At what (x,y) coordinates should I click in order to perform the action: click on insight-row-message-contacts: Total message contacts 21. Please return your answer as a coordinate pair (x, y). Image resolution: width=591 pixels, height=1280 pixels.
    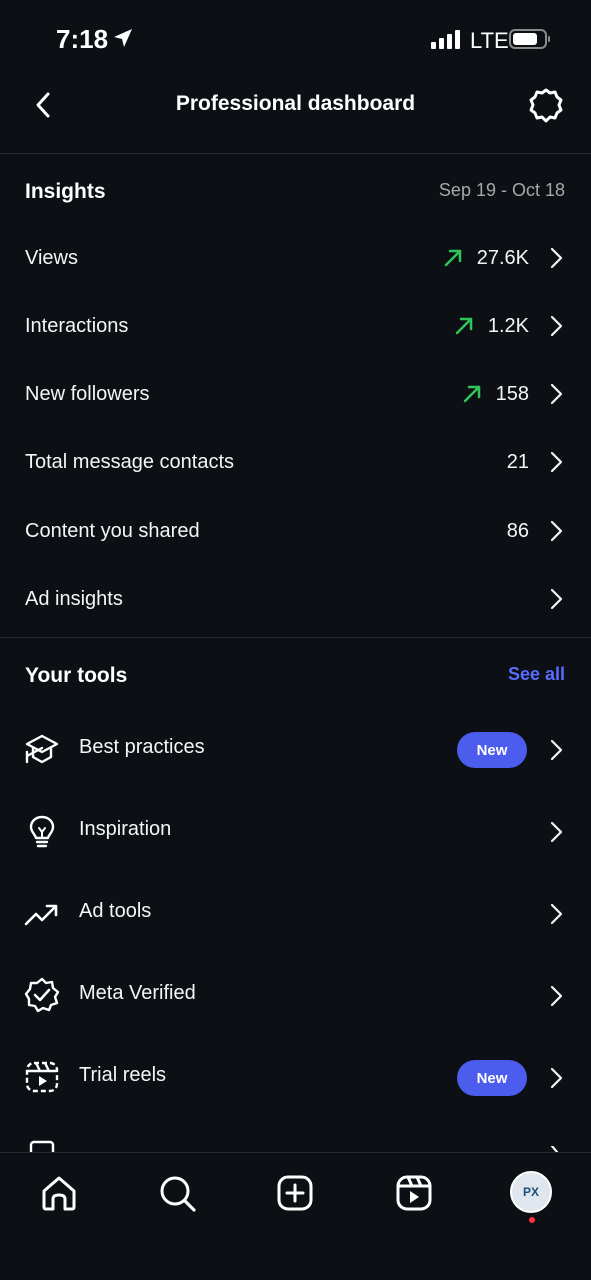
    Looking at the image, I should click on (295, 463).